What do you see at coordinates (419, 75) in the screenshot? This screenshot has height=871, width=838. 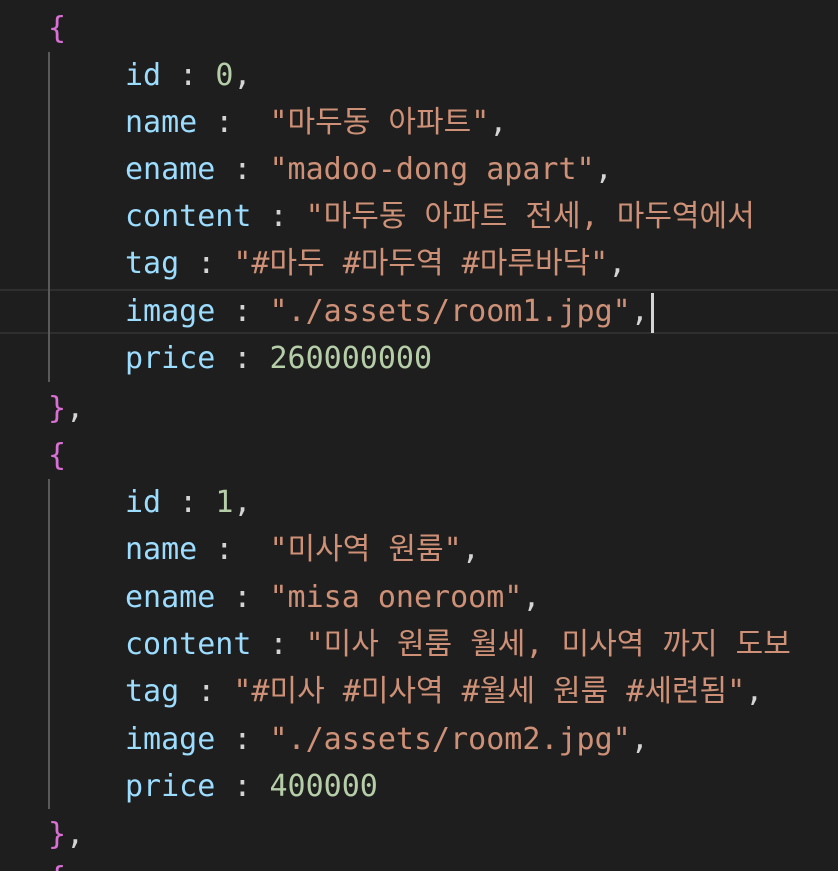 I see `code-line: id : 0,` at bounding box center [419, 75].